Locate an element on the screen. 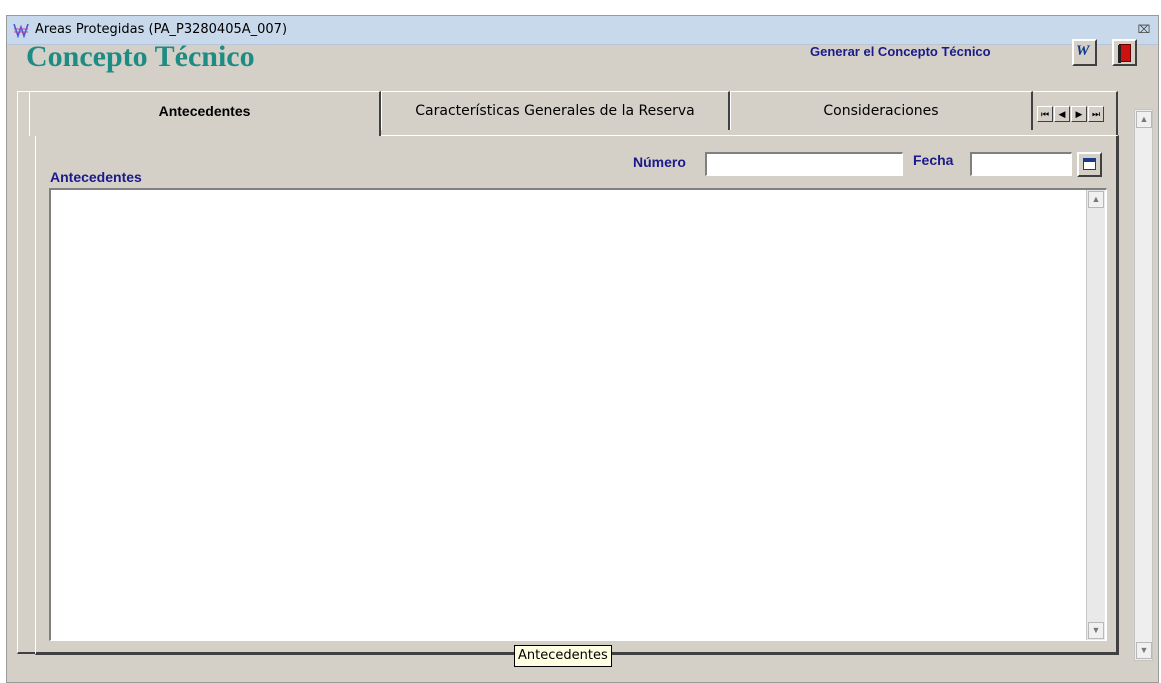 This screenshot has height=683, width=1161. tab-navigation: ⏮ ◀ ▶ ⏭ is located at coordinates (1075, 113).